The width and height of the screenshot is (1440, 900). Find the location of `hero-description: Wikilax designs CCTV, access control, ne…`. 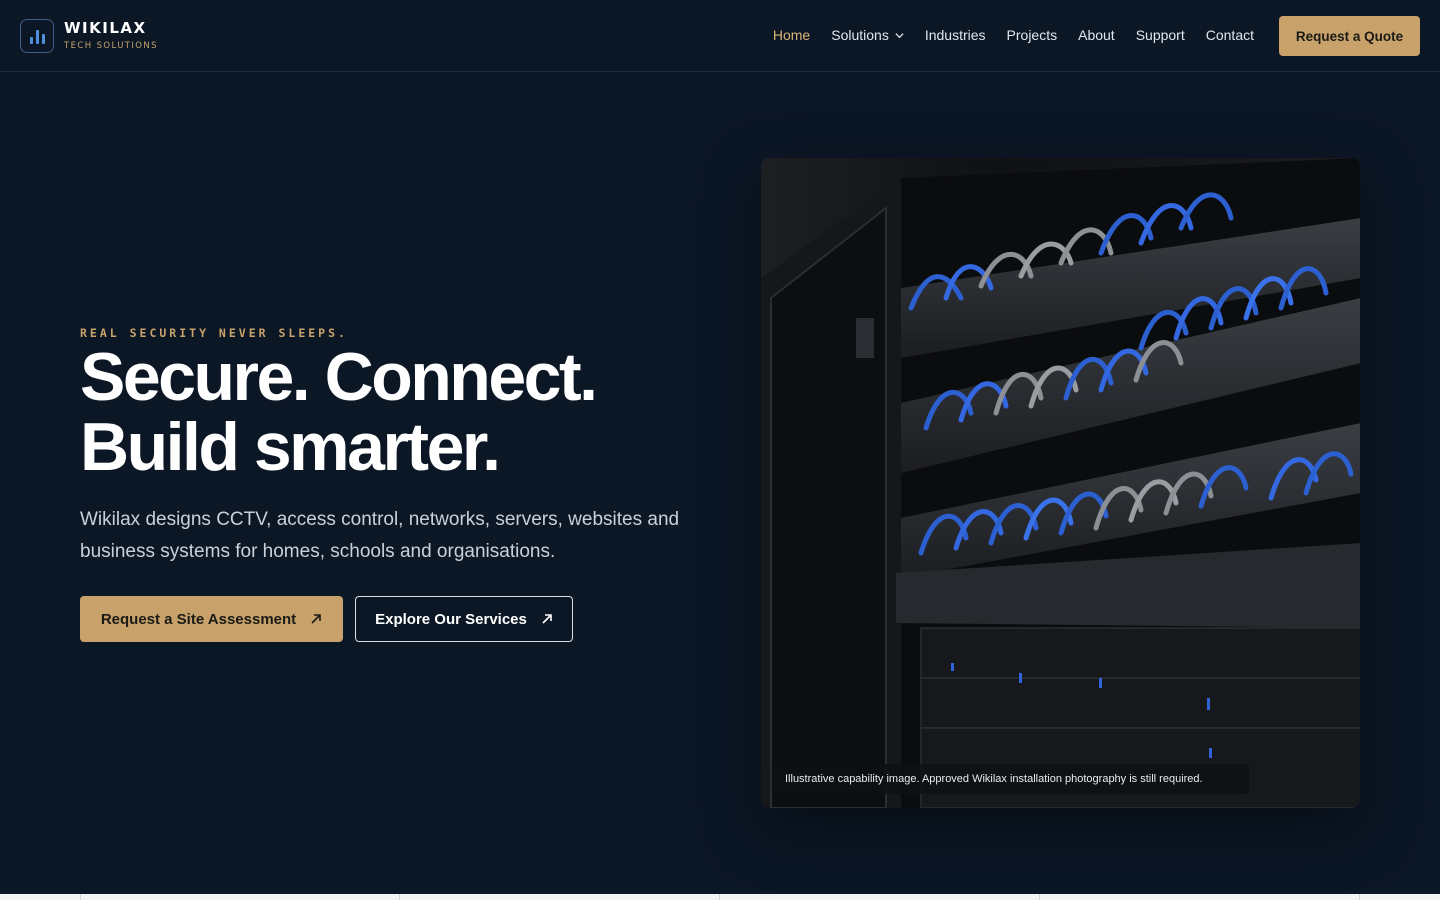

hero-description: Wikilax designs CCTV, access control, ne… is located at coordinates (380, 535).